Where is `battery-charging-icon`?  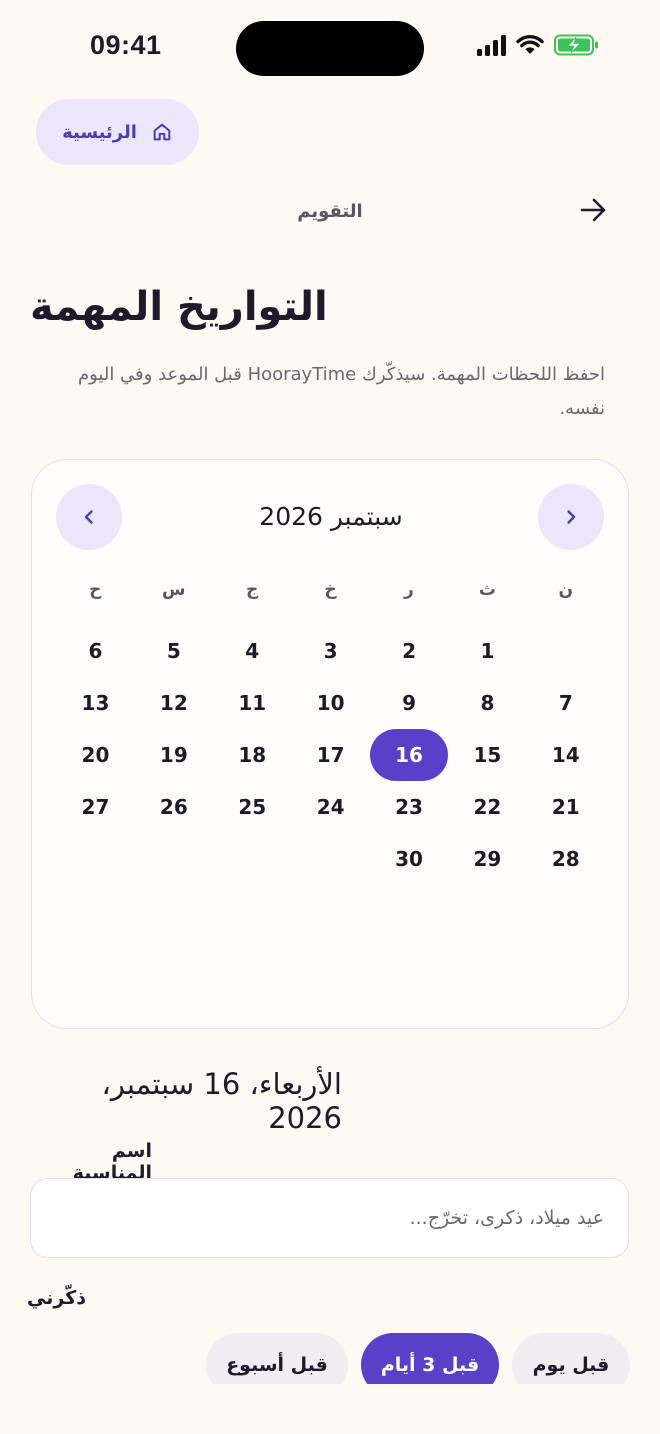
battery-charging-icon is located at coordinates (576, 45).